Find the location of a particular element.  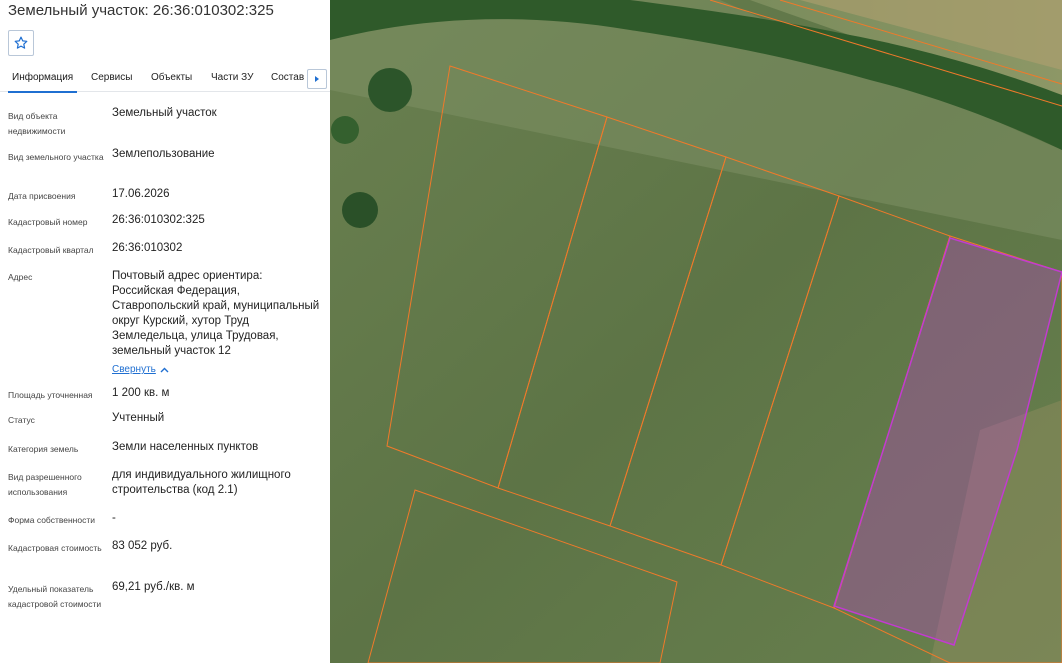

field-label: Адрес is located at coordinates (20, 277).